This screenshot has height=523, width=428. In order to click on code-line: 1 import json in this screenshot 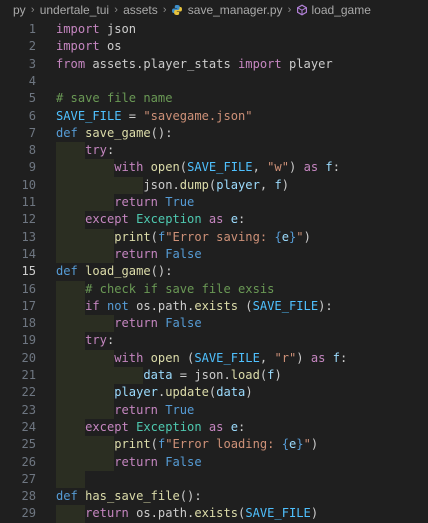, I will do `click(214, 29)`.